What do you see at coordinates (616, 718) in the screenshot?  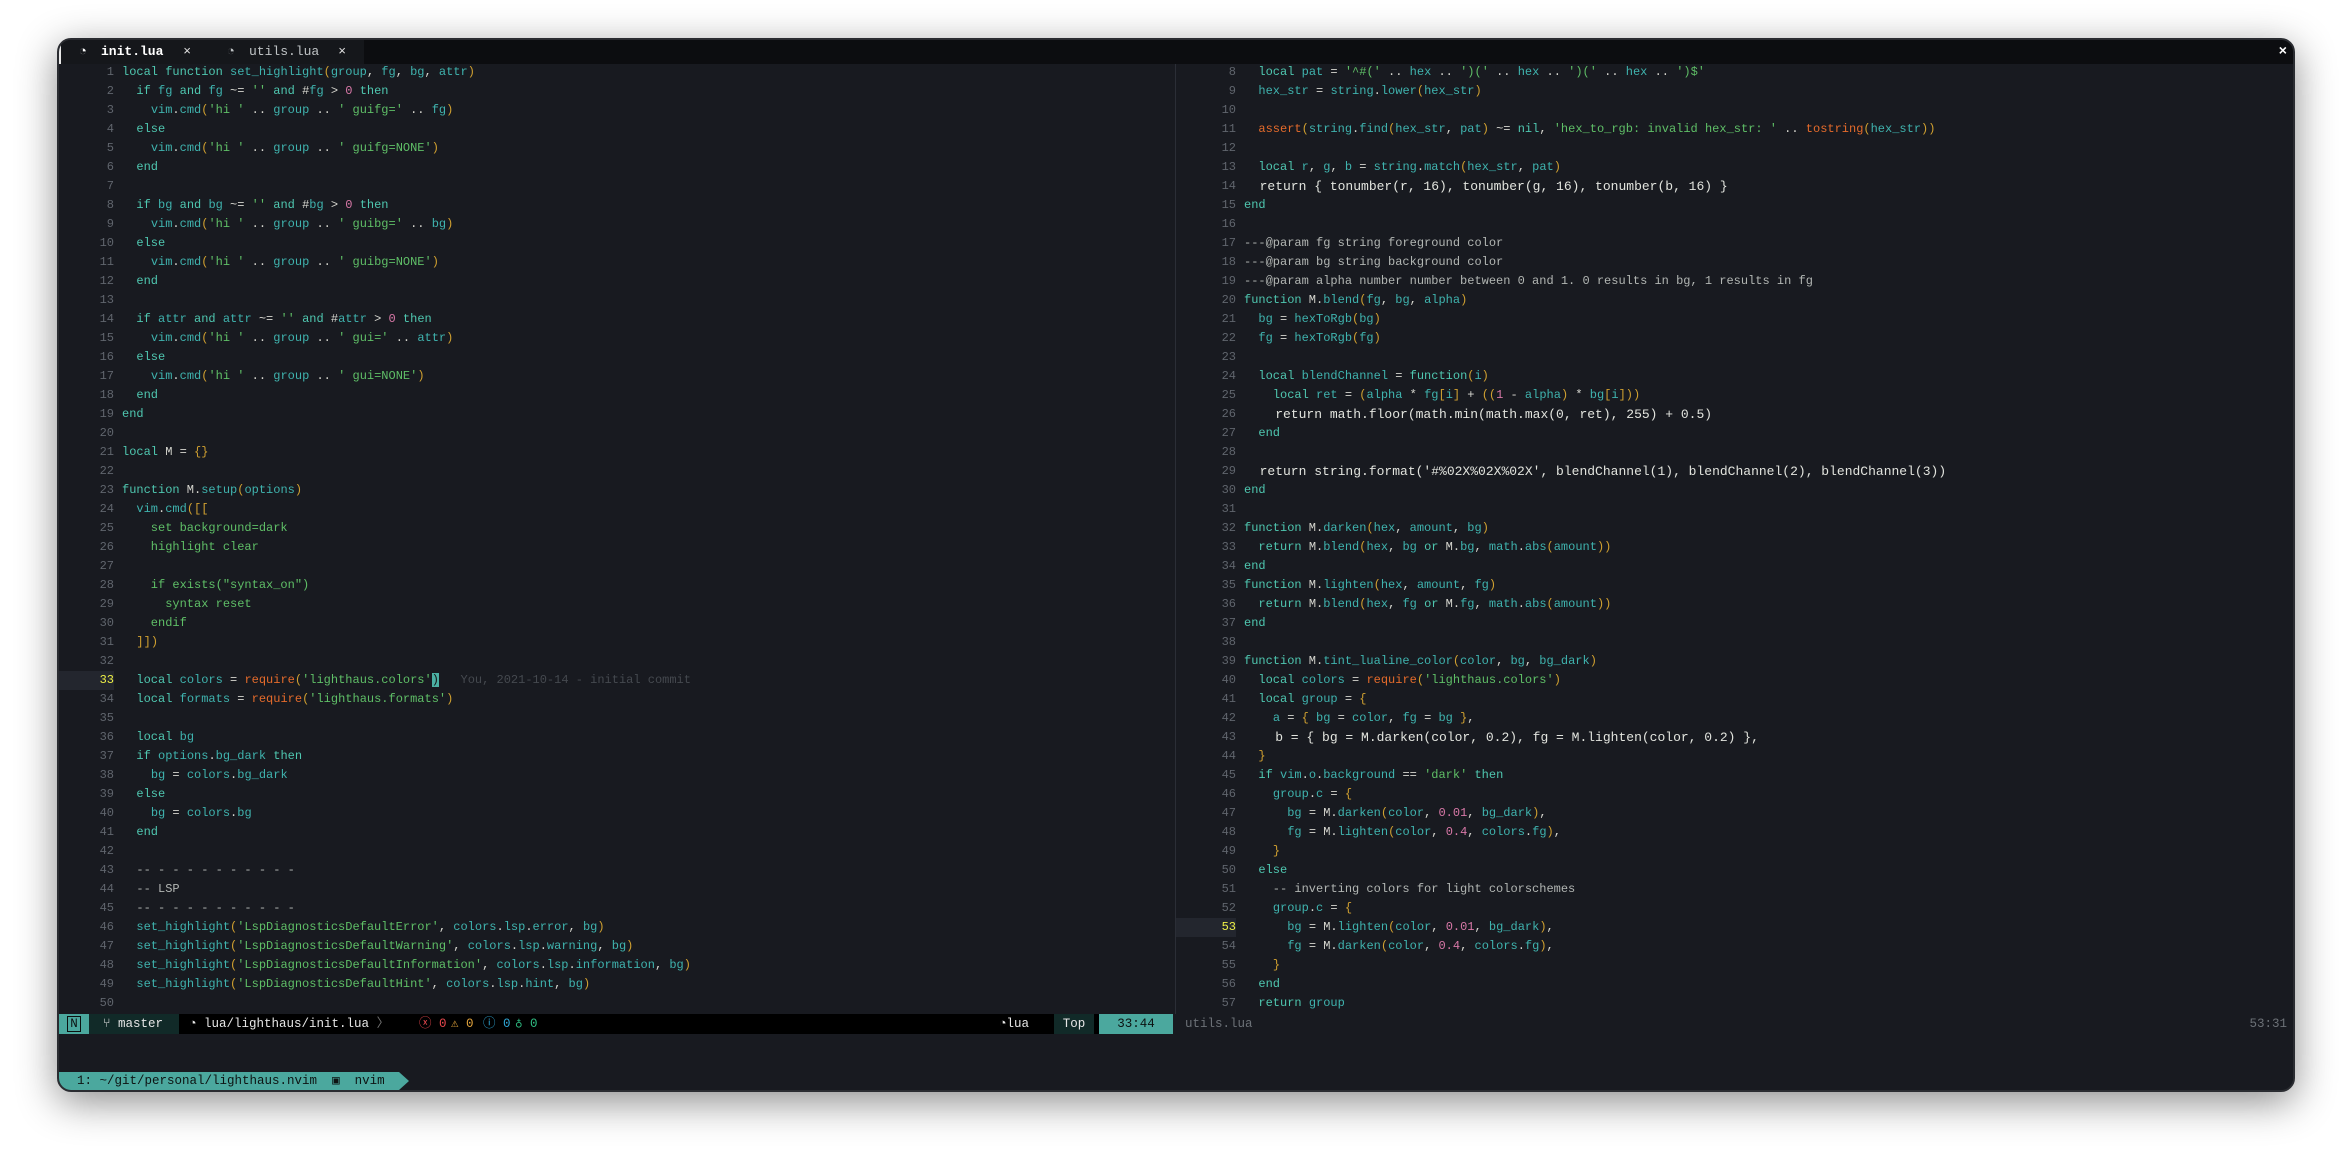 I see `code-line: 35` at bounding box center [616, 718].